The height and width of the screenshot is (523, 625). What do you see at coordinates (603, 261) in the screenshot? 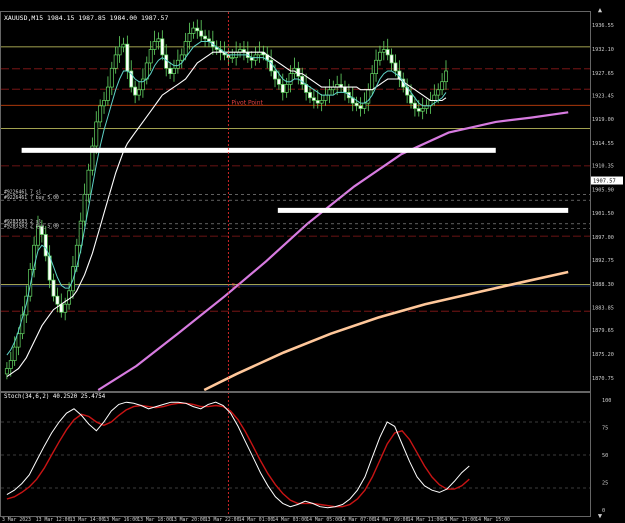
I see `price-tick-label: 1892.75` at bounding box center [603, 261].